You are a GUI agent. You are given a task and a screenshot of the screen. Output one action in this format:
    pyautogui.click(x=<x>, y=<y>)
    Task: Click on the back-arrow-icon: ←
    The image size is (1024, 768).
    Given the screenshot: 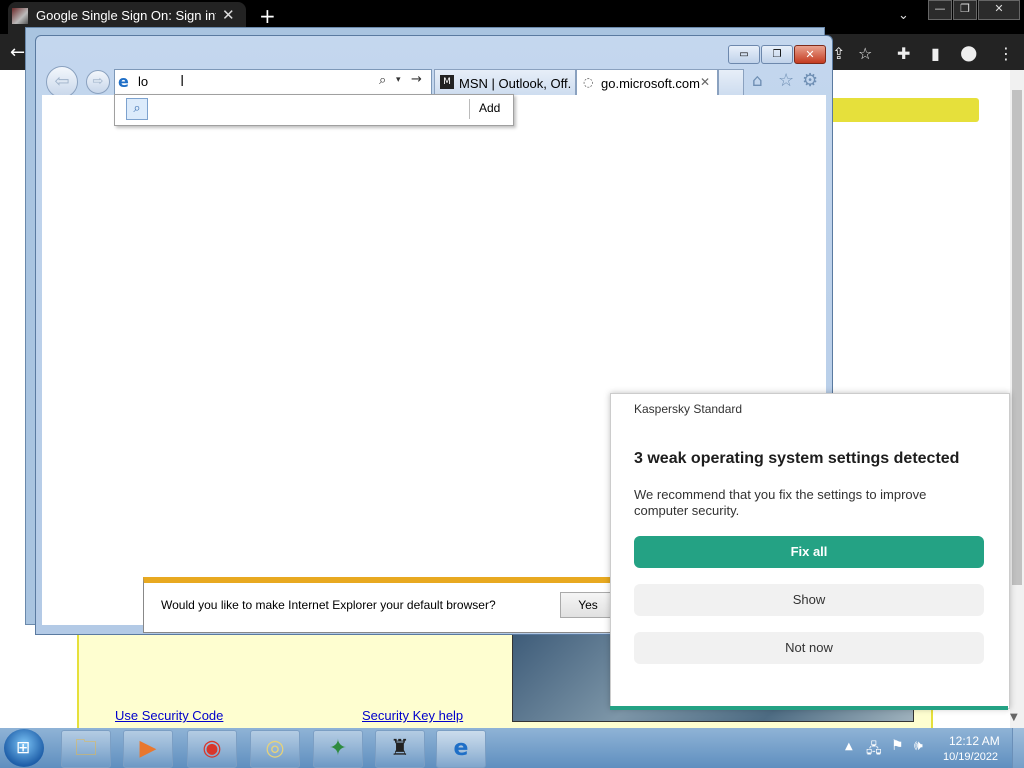 What is the action you would take?
    pyautogui.click(x=17, y=52)
    